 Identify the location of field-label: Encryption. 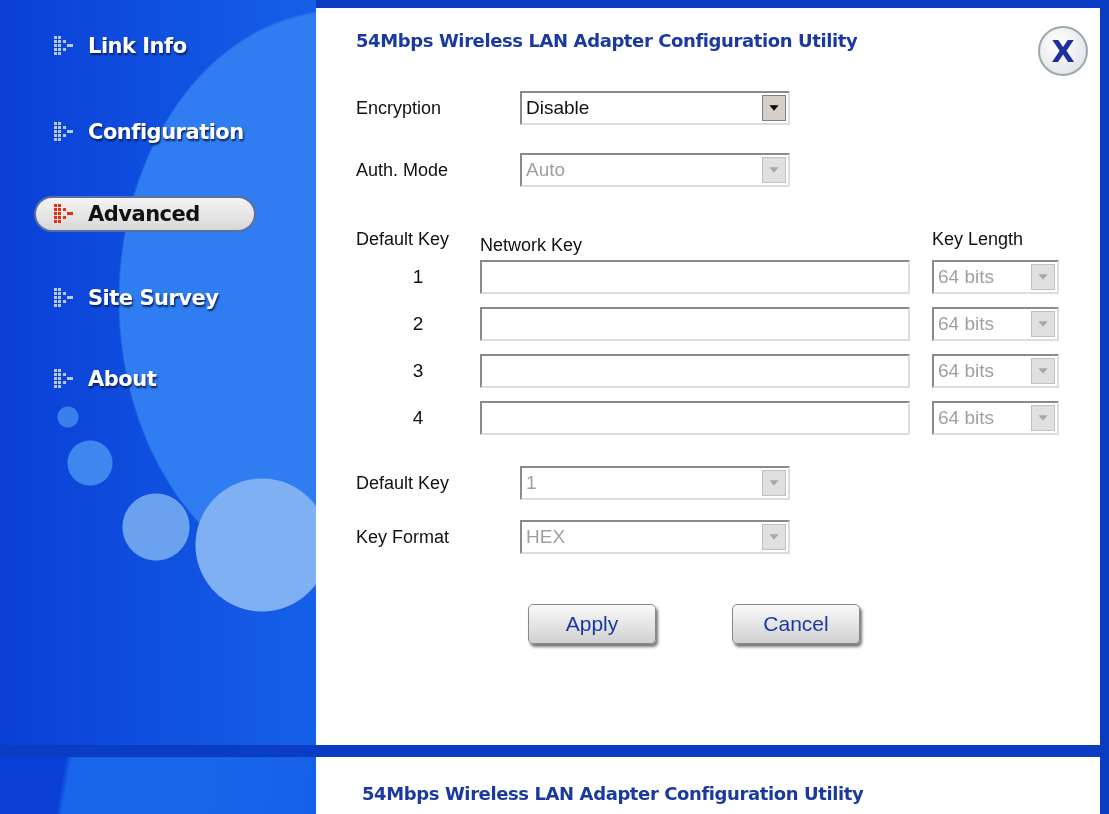
(399, 108).